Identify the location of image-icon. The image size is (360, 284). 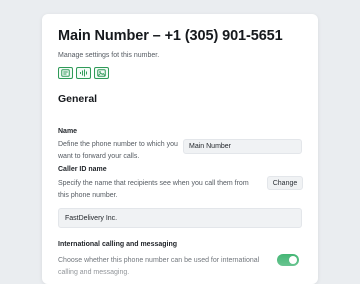
(101, 73).